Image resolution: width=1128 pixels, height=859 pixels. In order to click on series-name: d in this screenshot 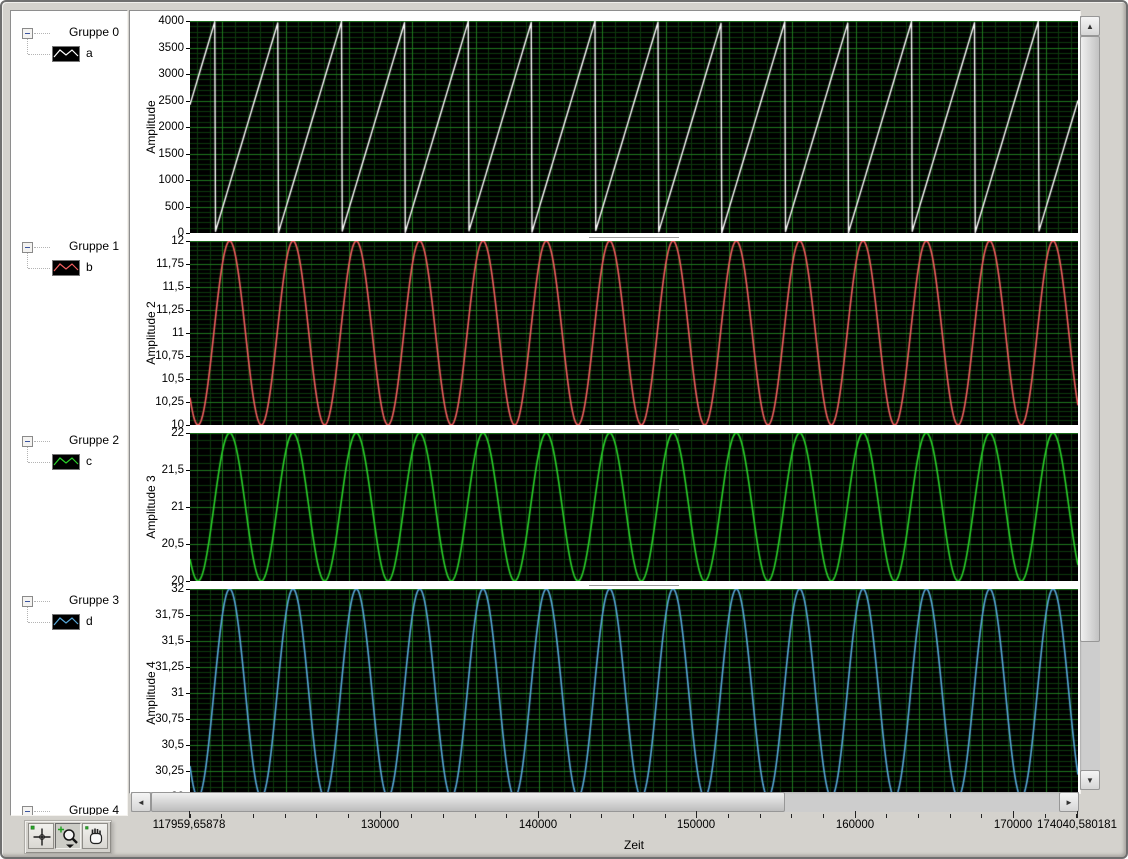, I will do `click(89, 621)`.